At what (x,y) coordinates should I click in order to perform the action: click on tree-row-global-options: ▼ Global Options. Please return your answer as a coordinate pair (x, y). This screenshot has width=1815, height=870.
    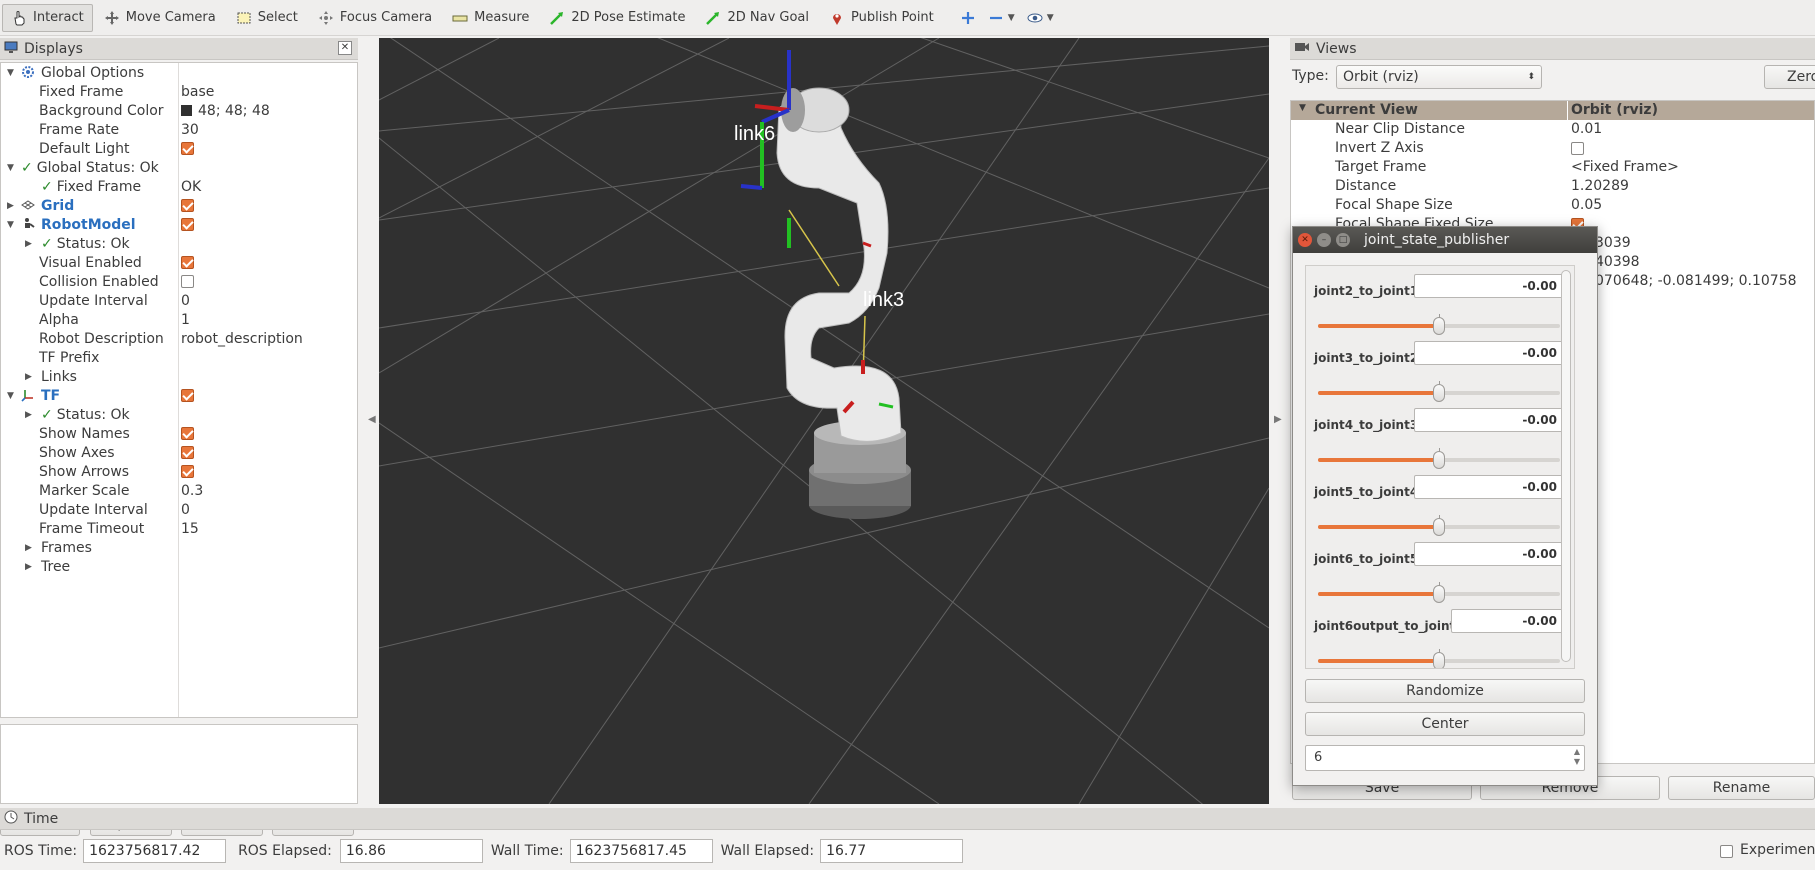
    Looking at the image, I should click on (179, 72).